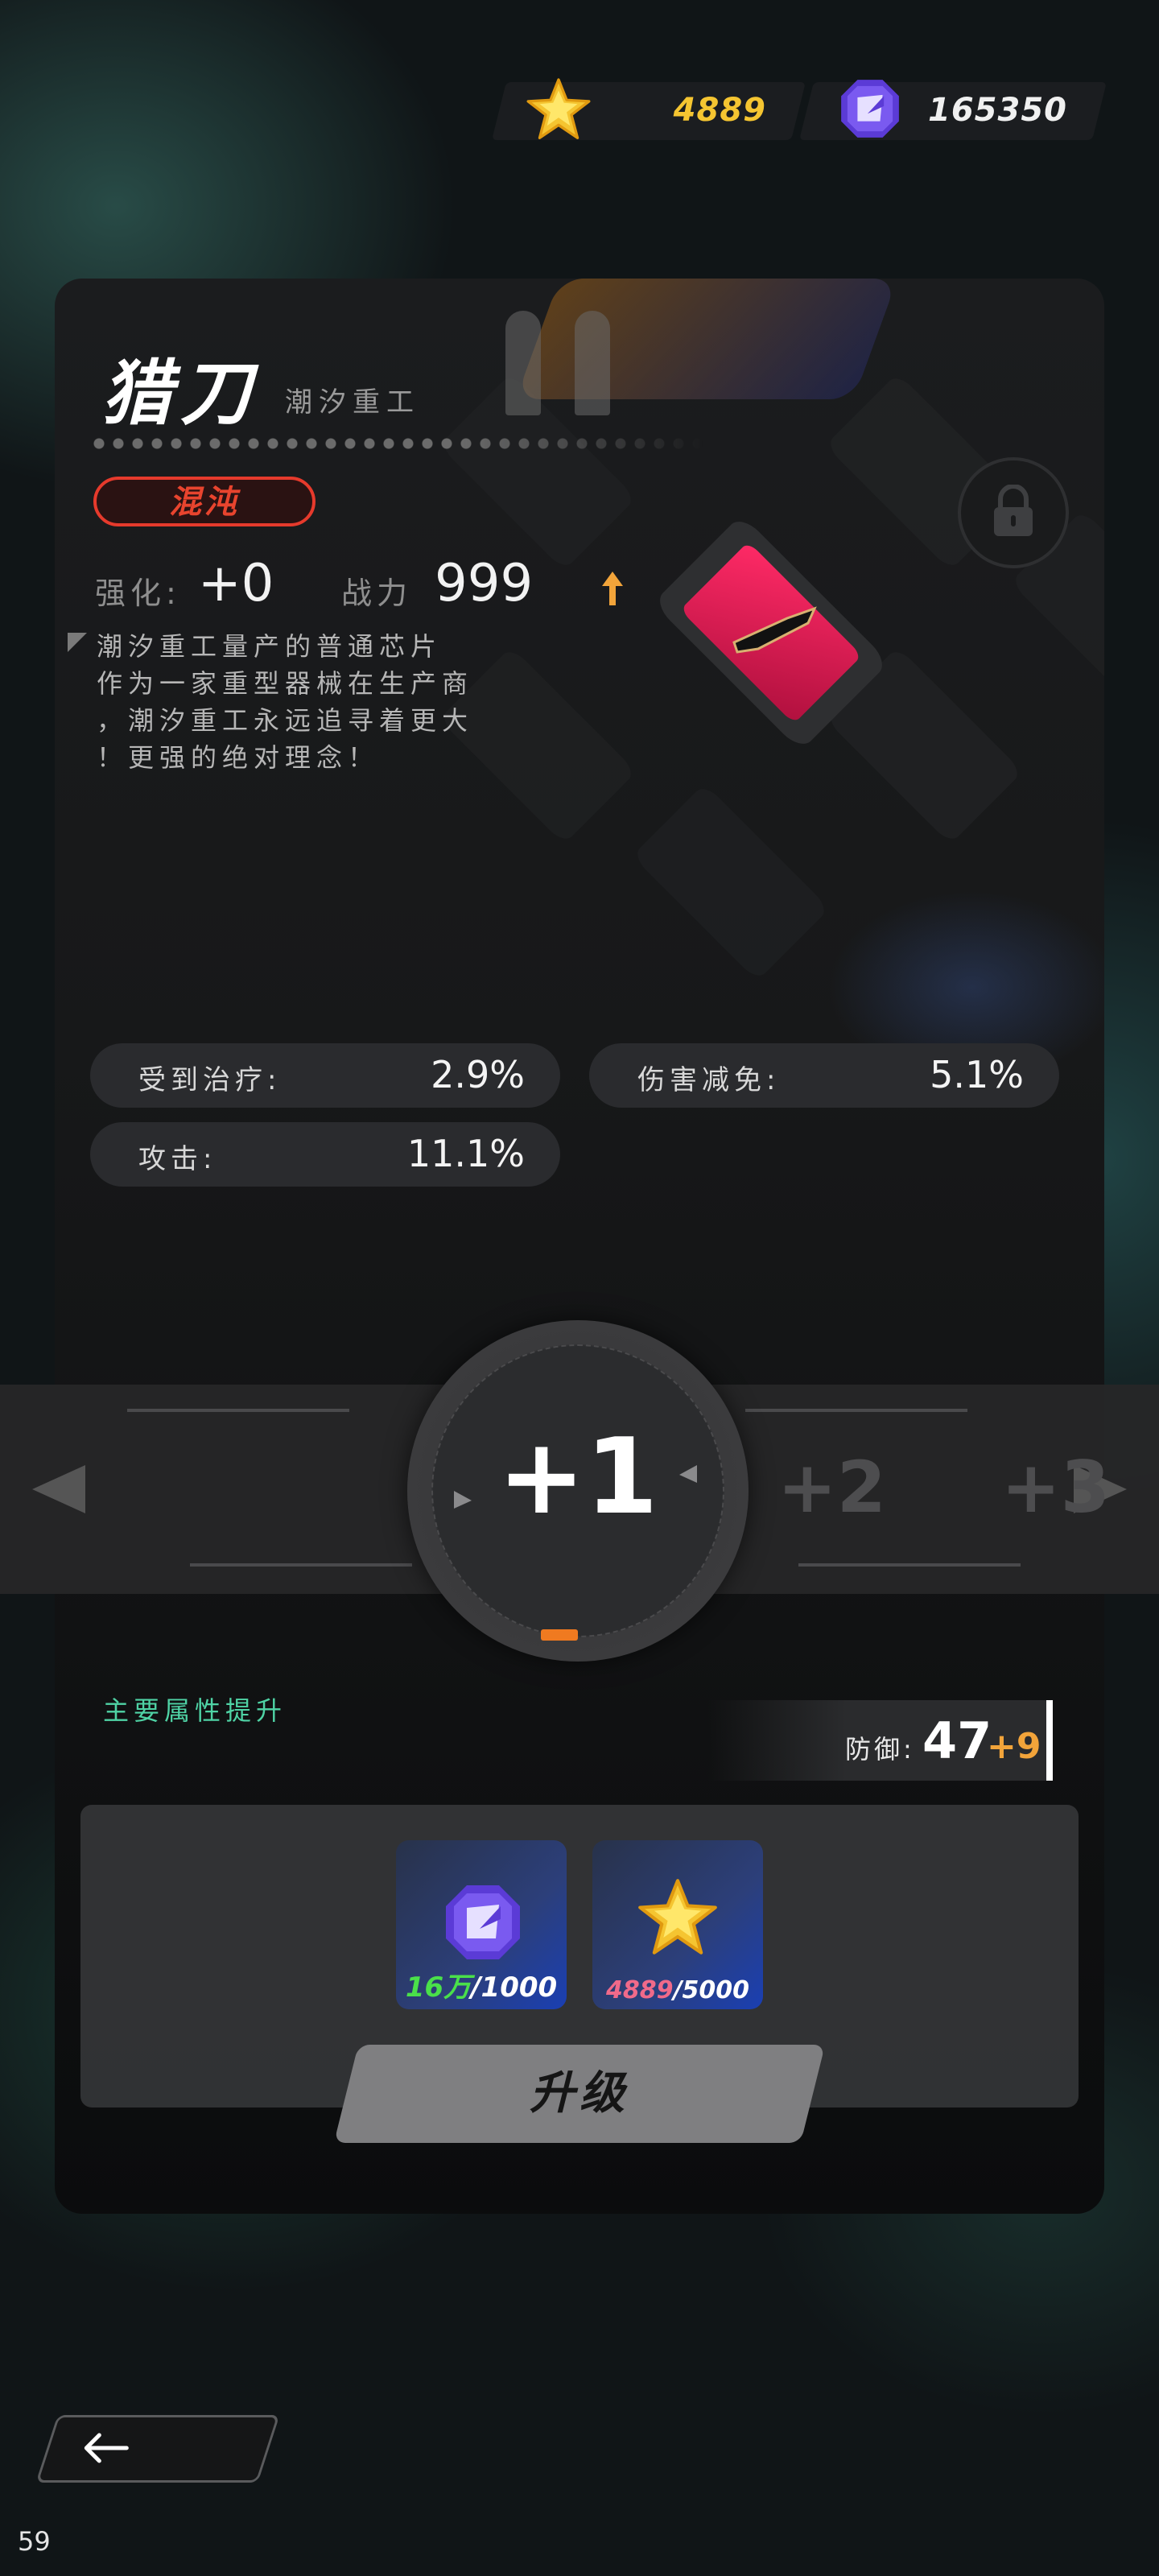 The width and height of the screenshot is (1159, 2576). I want to click on upgrade-button: 升级, so click(579, 2094).